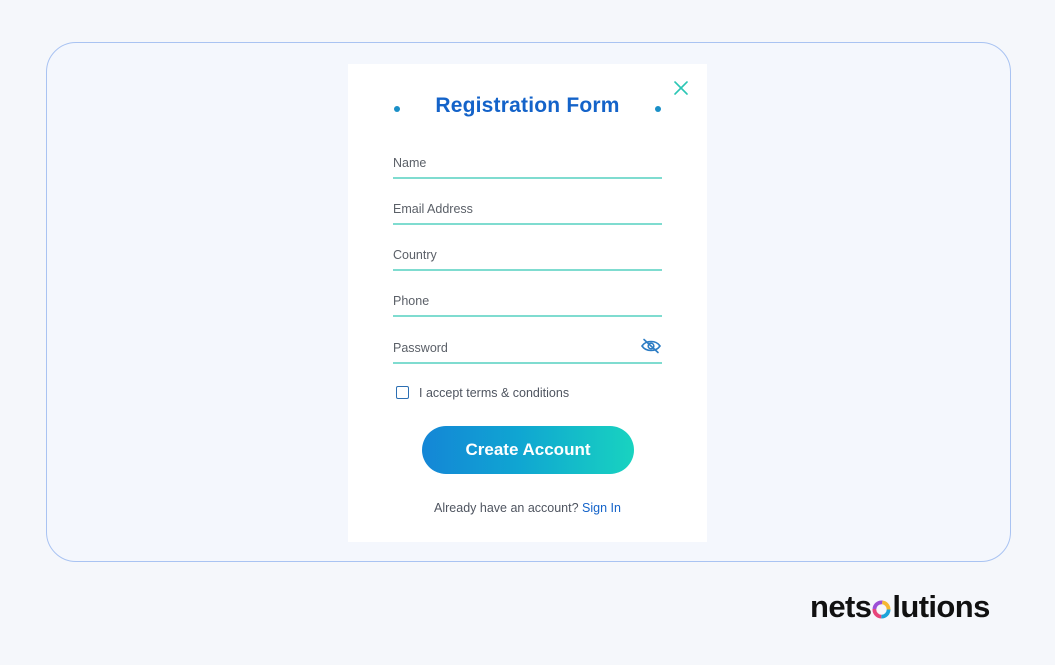  What do you see at coordinates (941, 606) in the screenshot?
I see `brand-suffix: lutions` at bounding box center [941, 606].